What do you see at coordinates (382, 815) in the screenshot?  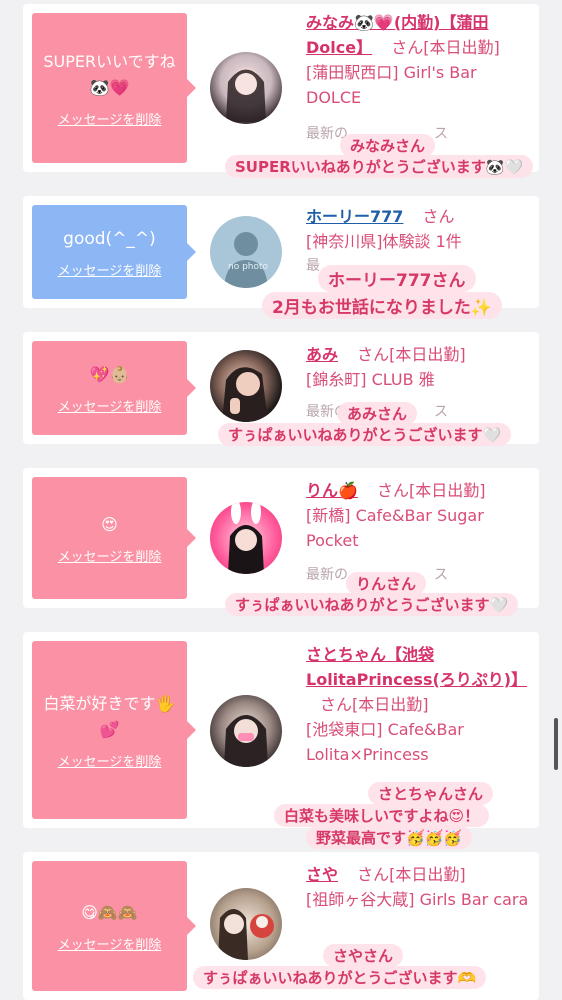 I see `overlay-caption-text: 白菜も美味しいですよね😍！` at bounding box center [382, 815].